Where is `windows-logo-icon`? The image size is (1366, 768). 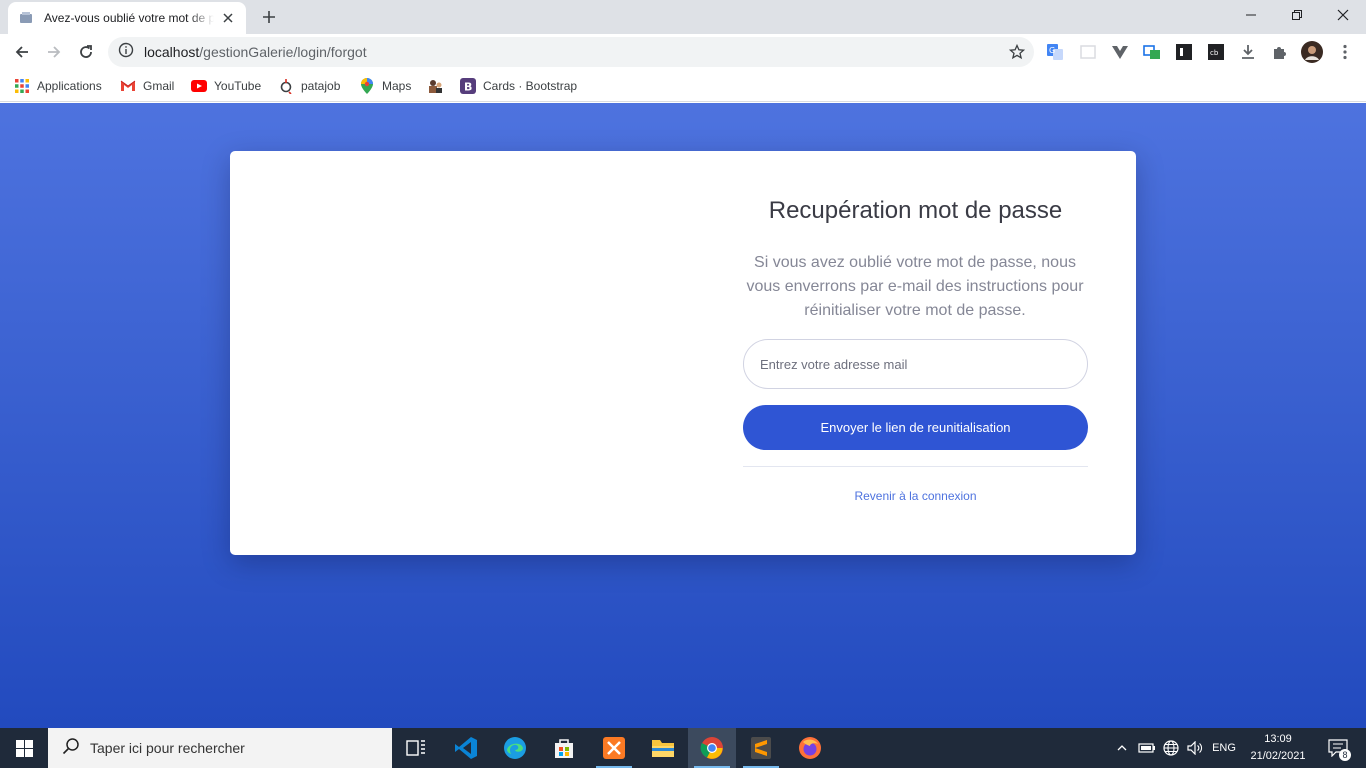 windows-logo-icon is located at coordinates (24, 748).